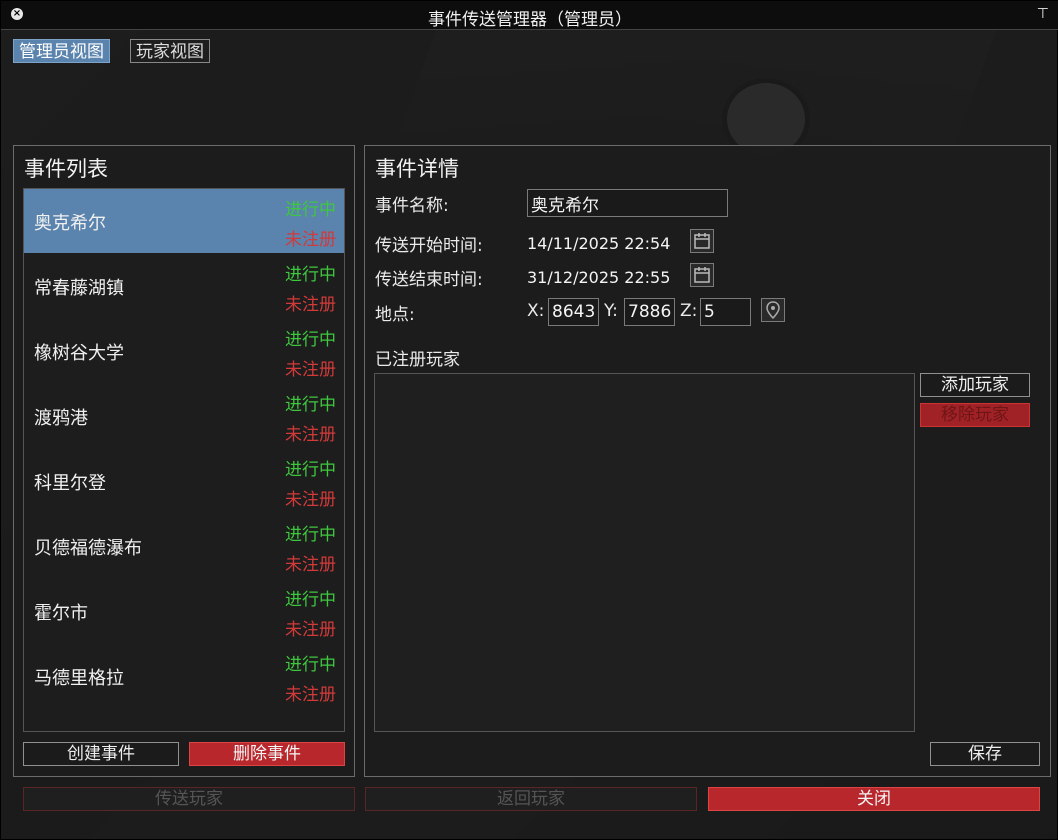 The image size is (1058, 840). I want to click on event-name-label: 事件名称:, so click(412, 206).